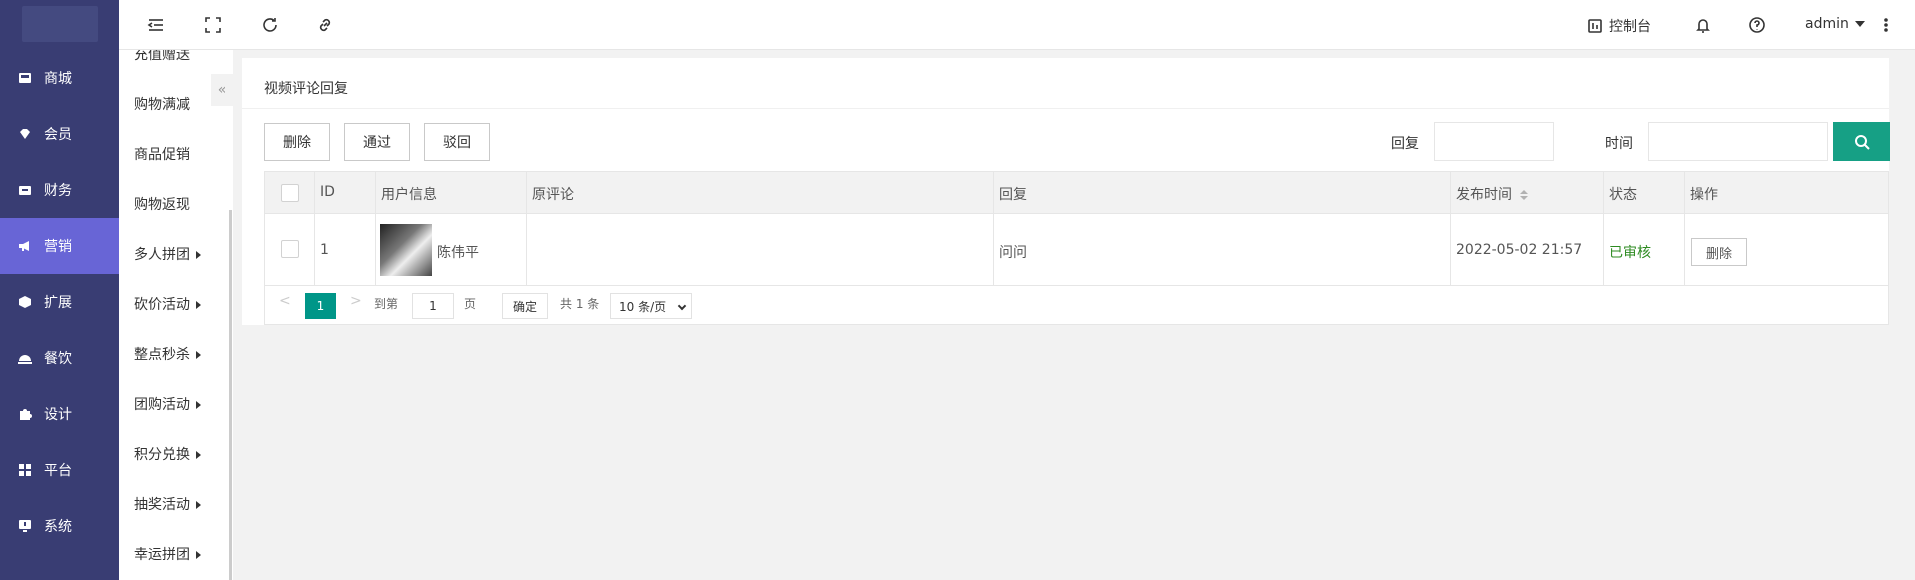 The height and width of the screenshot is (580, 1915). What do you see at coordinates (25, 190) in the screenshot?
I see `wallet-icon` at bounding box center [25, 190].